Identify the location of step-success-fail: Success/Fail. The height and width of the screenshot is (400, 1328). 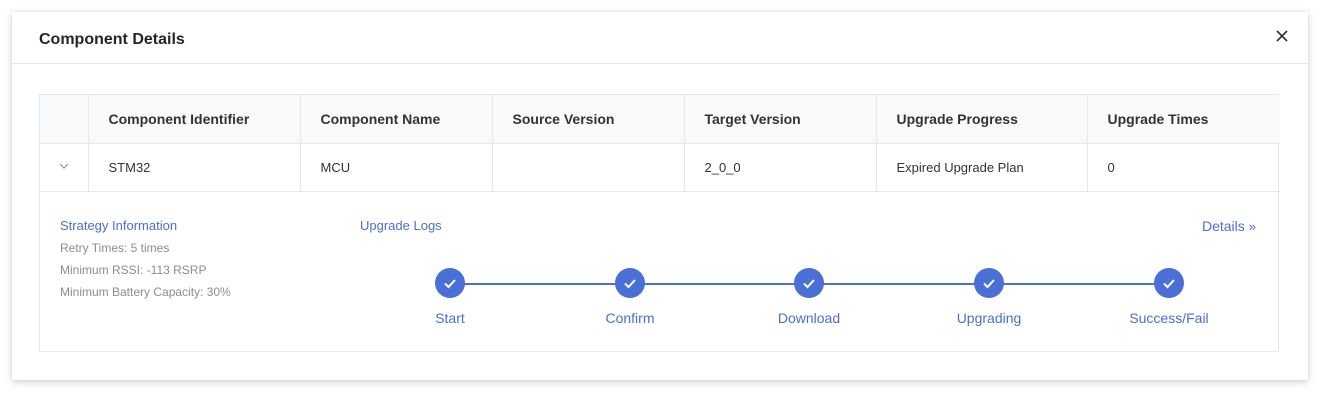
(1169, 296).